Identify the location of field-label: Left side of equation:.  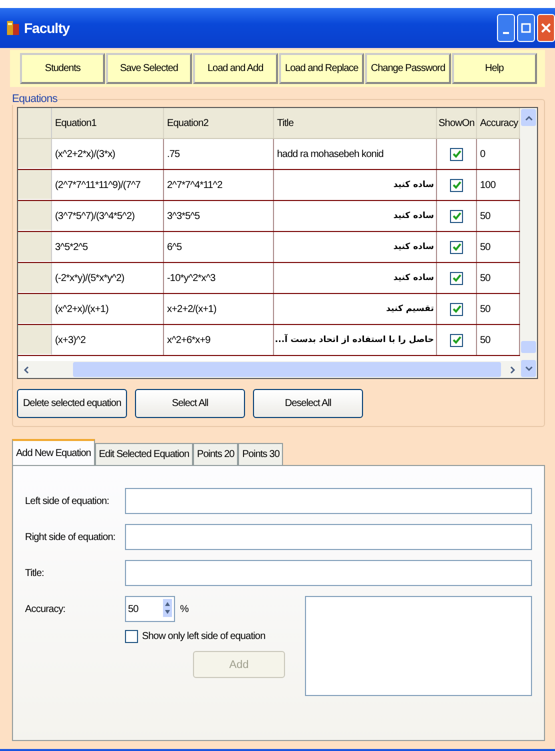
(67, 501).